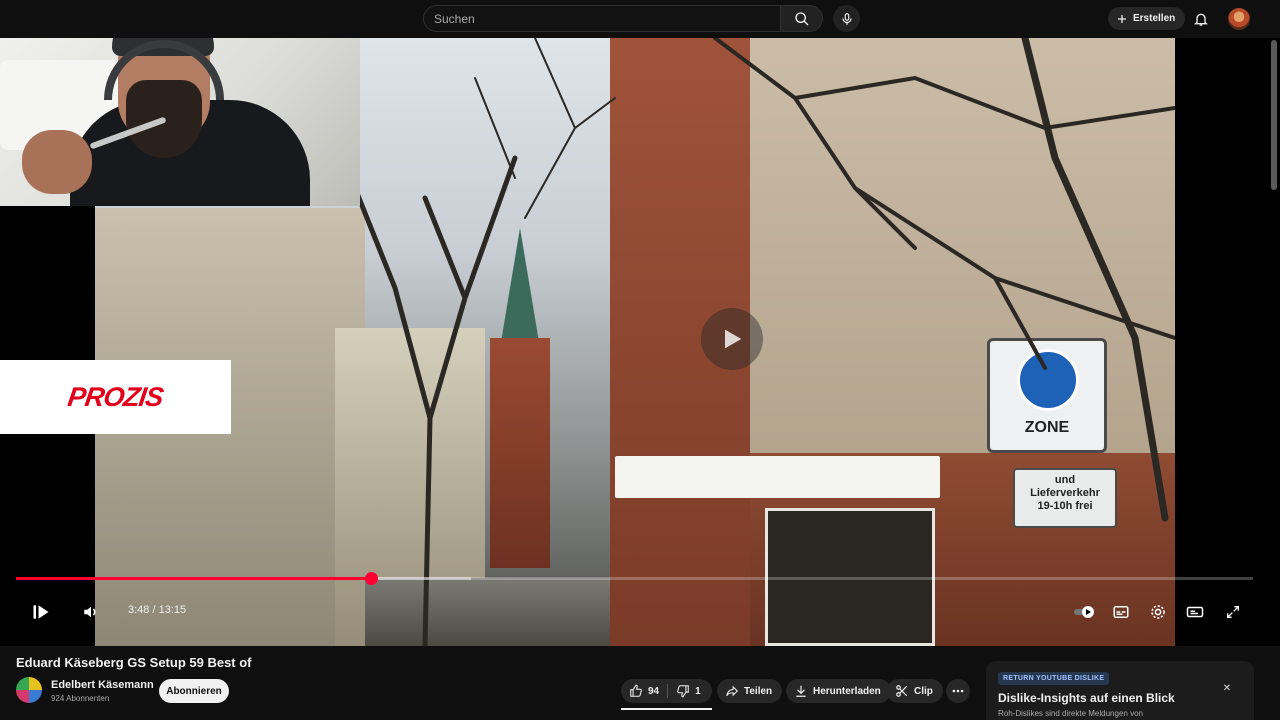 This screenshot has width=1280, height=720. I want to click on thumbs-down-icon, so click(683, 691).